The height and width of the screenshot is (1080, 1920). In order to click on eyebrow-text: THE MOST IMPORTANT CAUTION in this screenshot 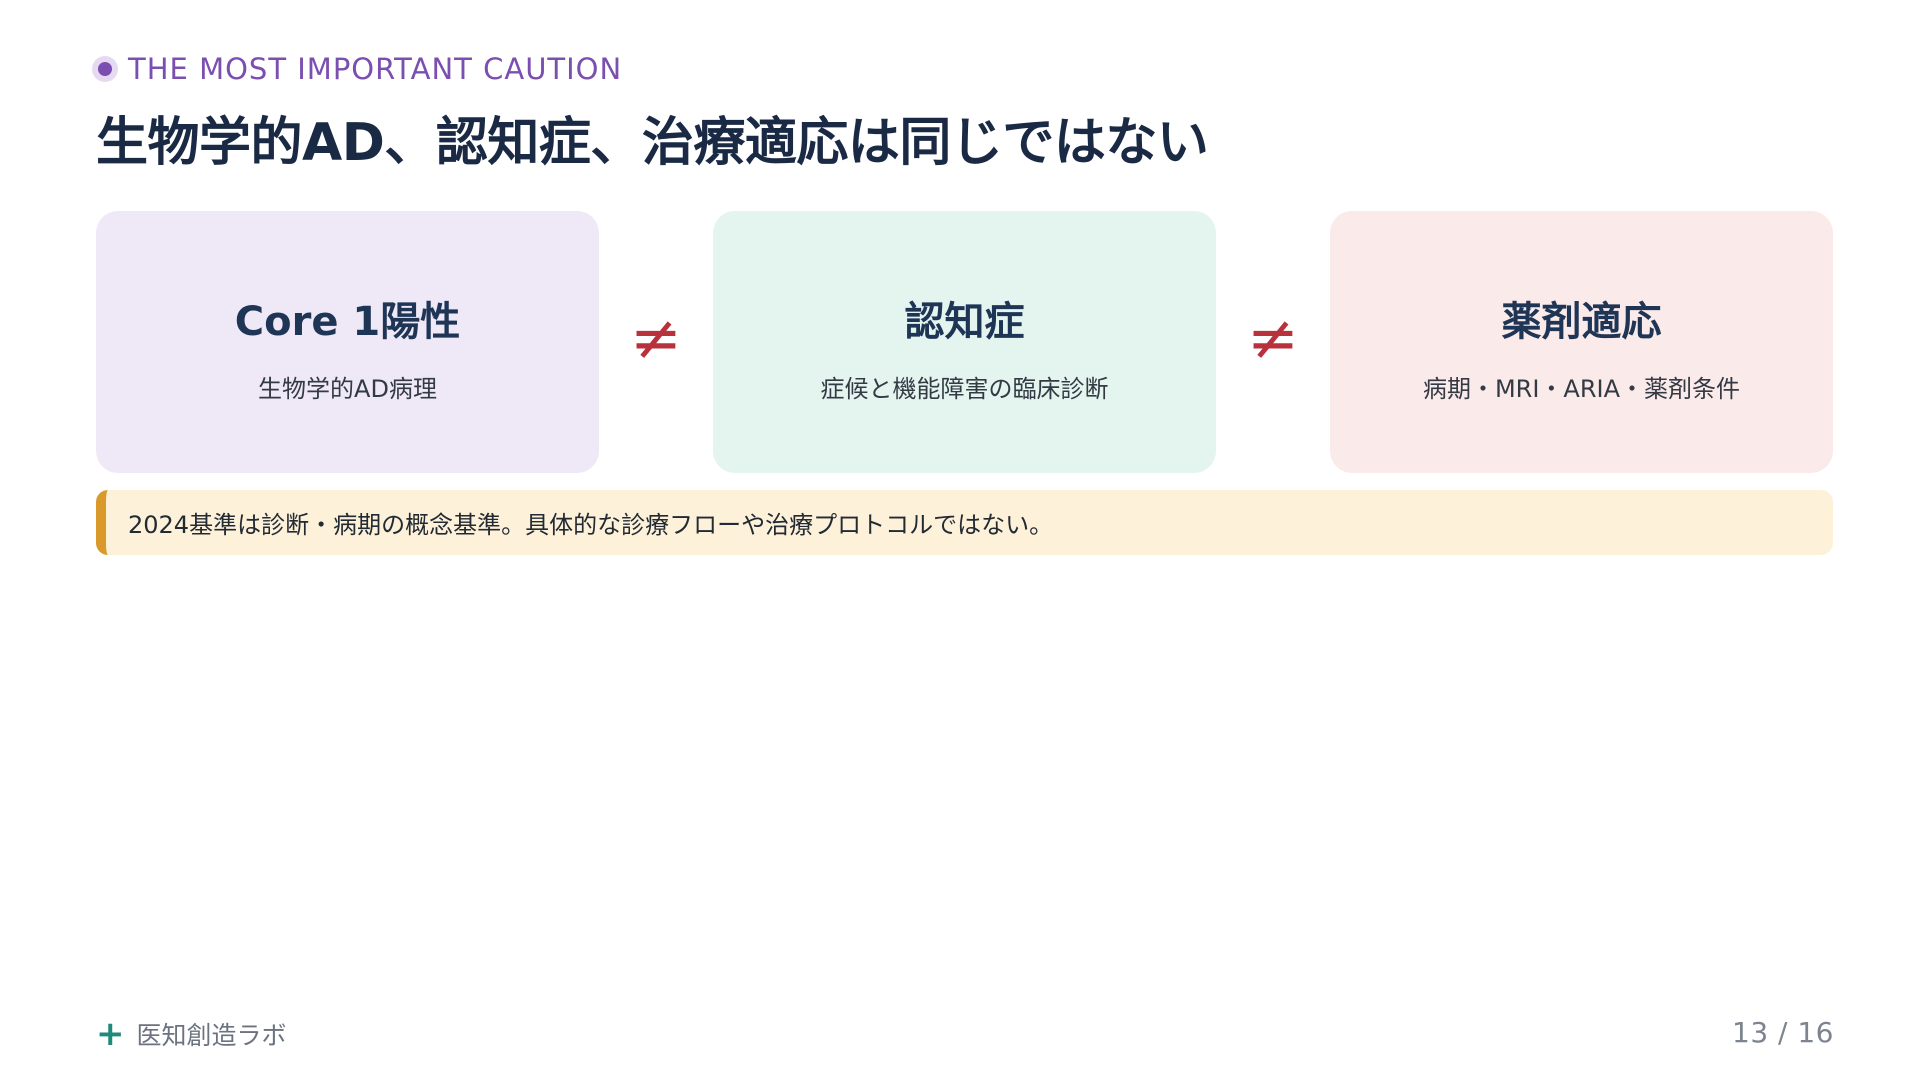, I will do `click(375, 69)`.